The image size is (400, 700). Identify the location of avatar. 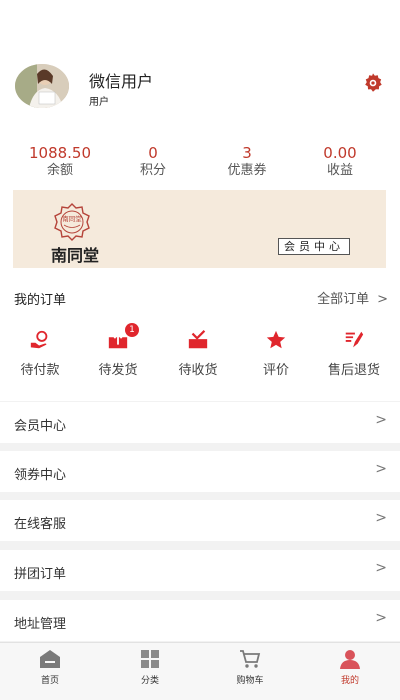
(42, 86).